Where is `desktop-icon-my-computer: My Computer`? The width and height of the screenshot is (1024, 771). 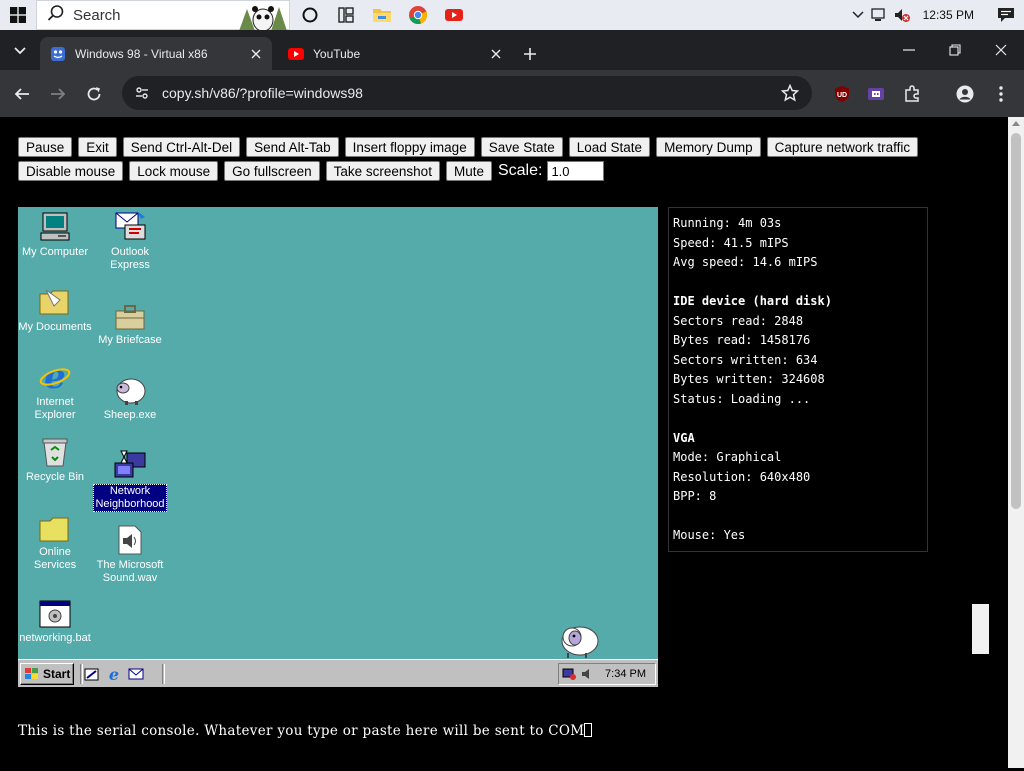 desktop-icon-my-computer: My Computer is located at coordinates (55, 234).